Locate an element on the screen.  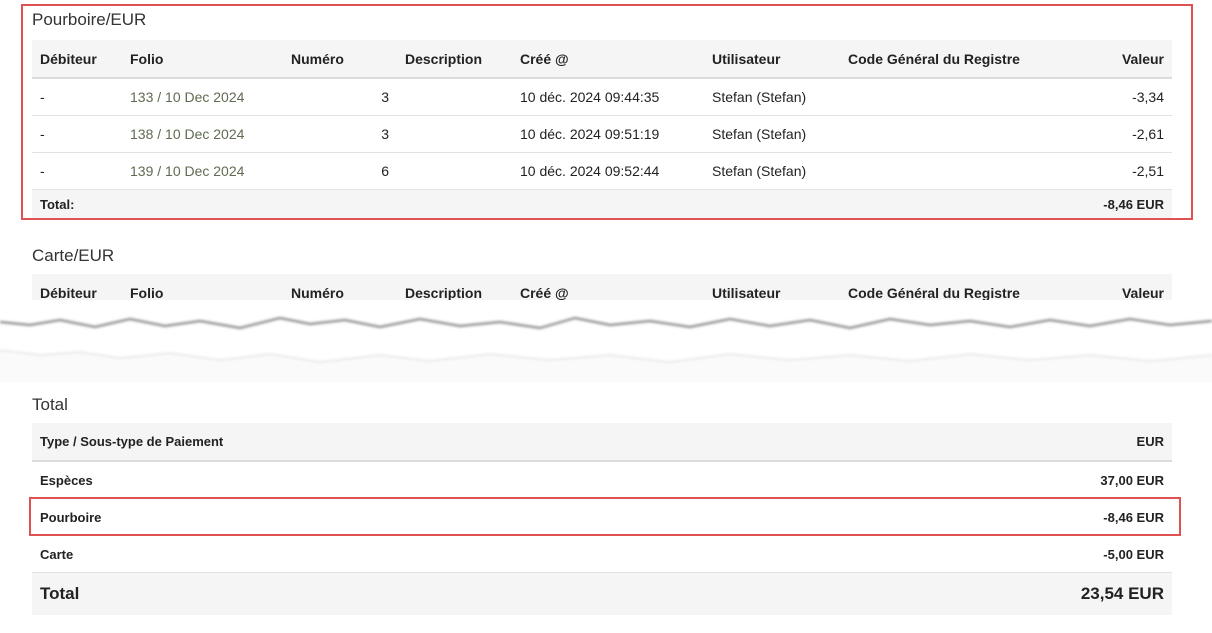
payment-type-label: Pourboire is located at coordinates (432, 517).